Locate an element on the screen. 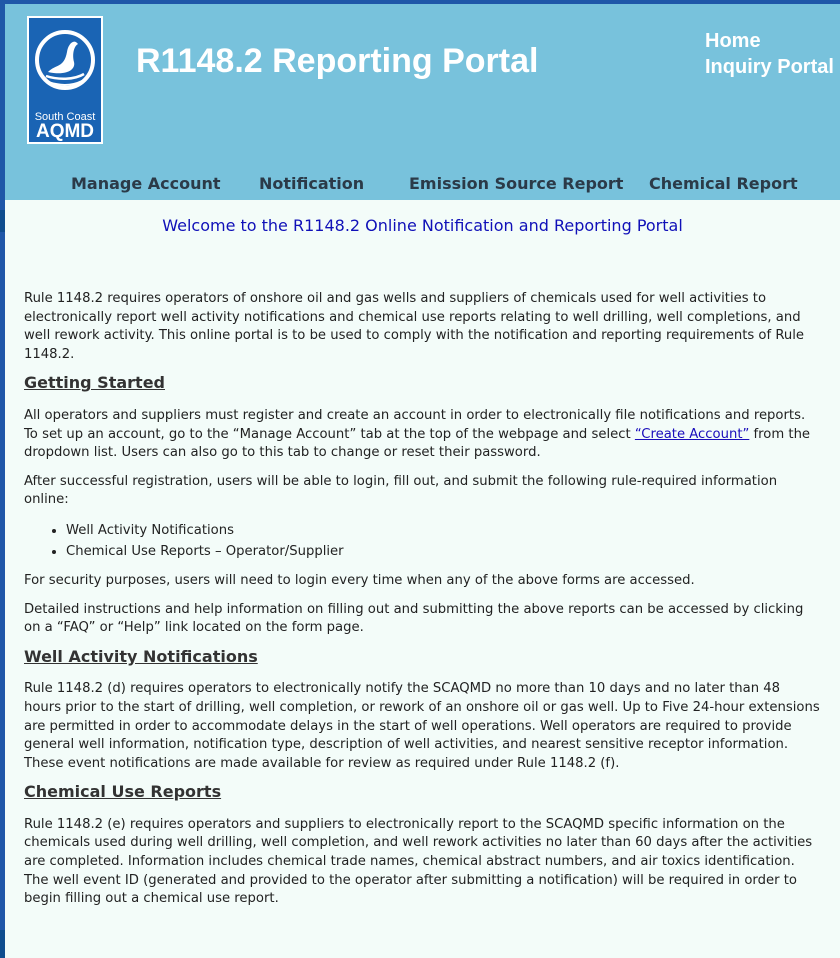 Image resolution: width=840 pixels, height=958 pixels. south-coast-aqmd-logo: South Coast AQMD is located at coordinates (65, 80).